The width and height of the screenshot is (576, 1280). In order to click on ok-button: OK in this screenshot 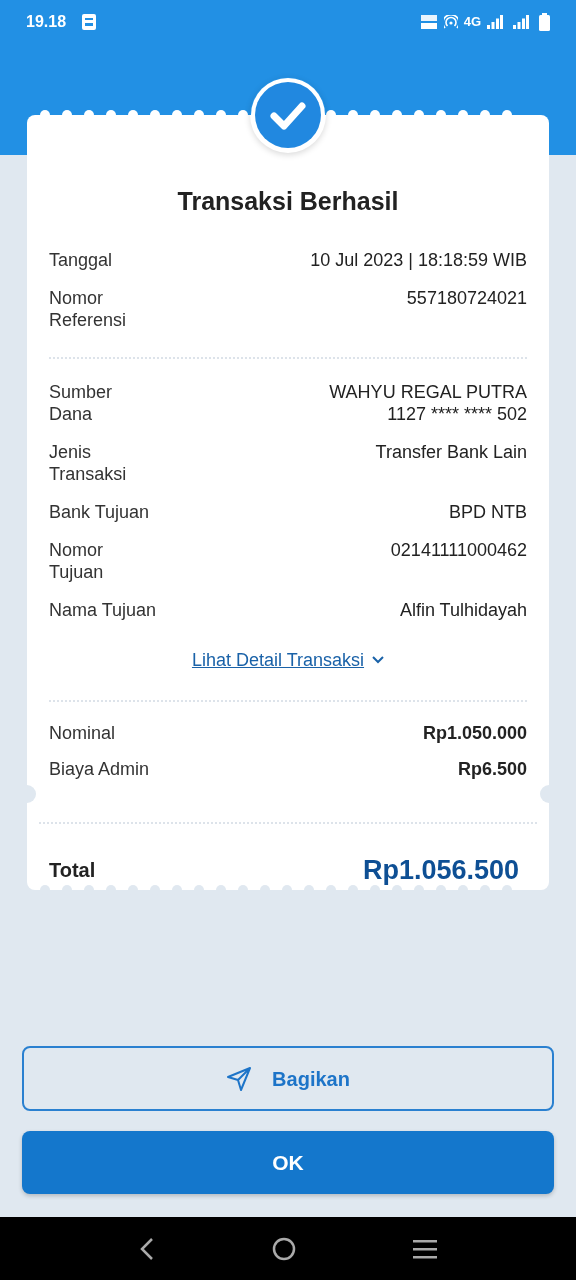, I will do `click(288, 1162)`.